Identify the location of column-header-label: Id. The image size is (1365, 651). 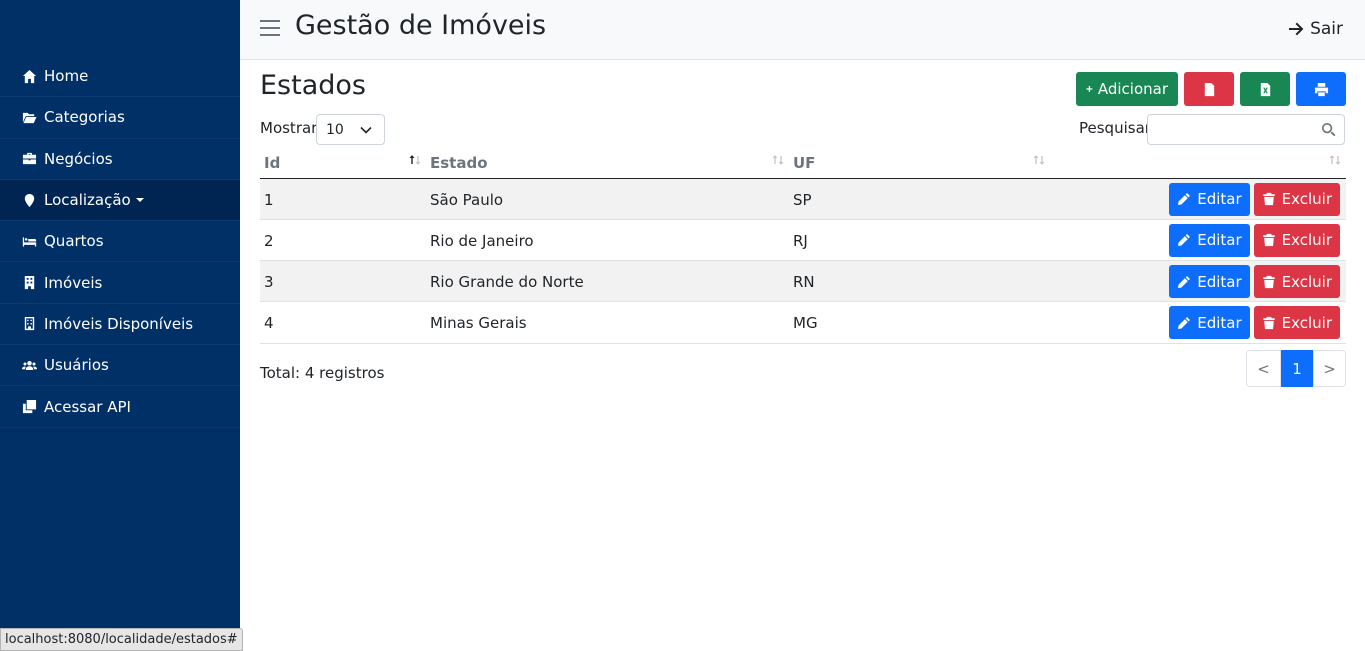
(272, 162).